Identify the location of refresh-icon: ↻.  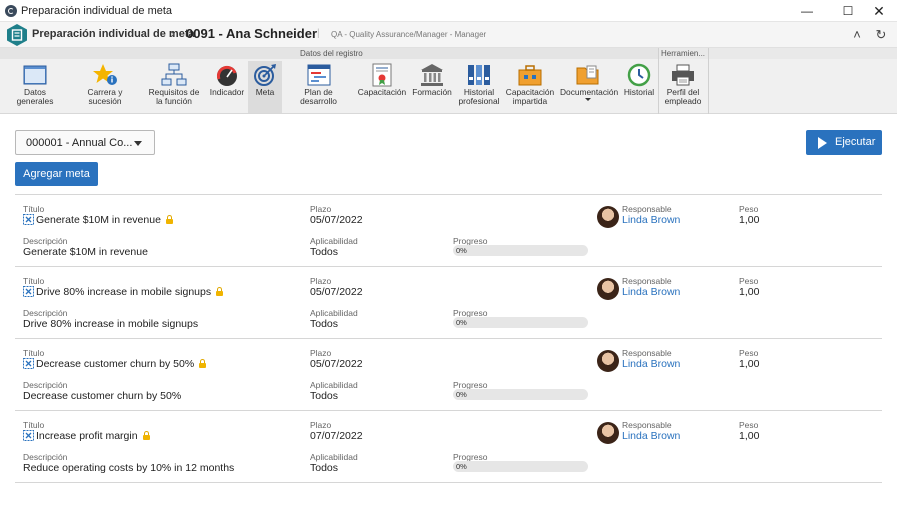
(881, 35).